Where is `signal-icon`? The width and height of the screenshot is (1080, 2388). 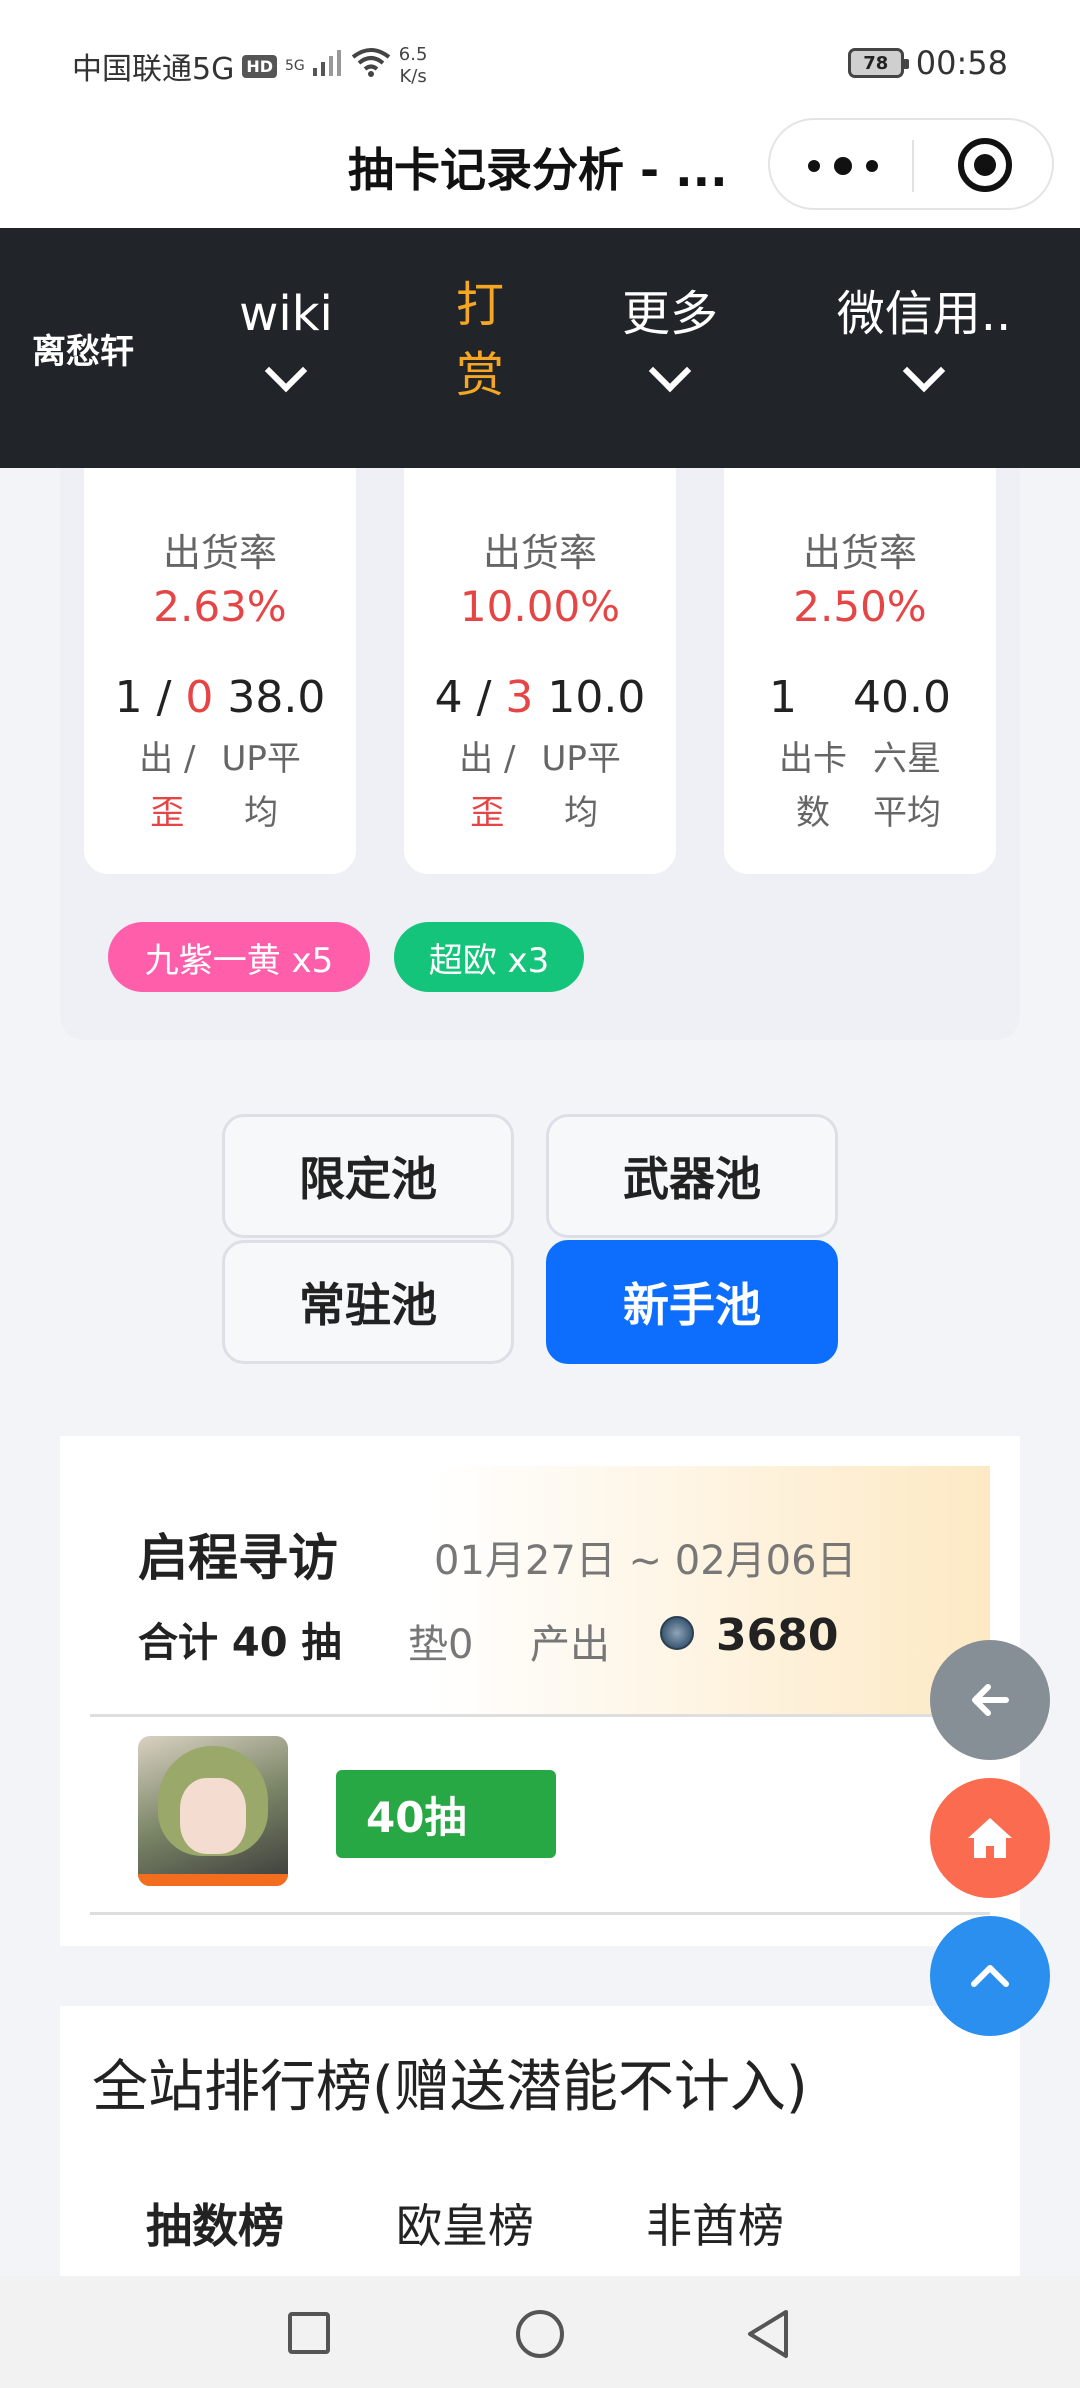
signal-icon is located at coordinates (327, 66).